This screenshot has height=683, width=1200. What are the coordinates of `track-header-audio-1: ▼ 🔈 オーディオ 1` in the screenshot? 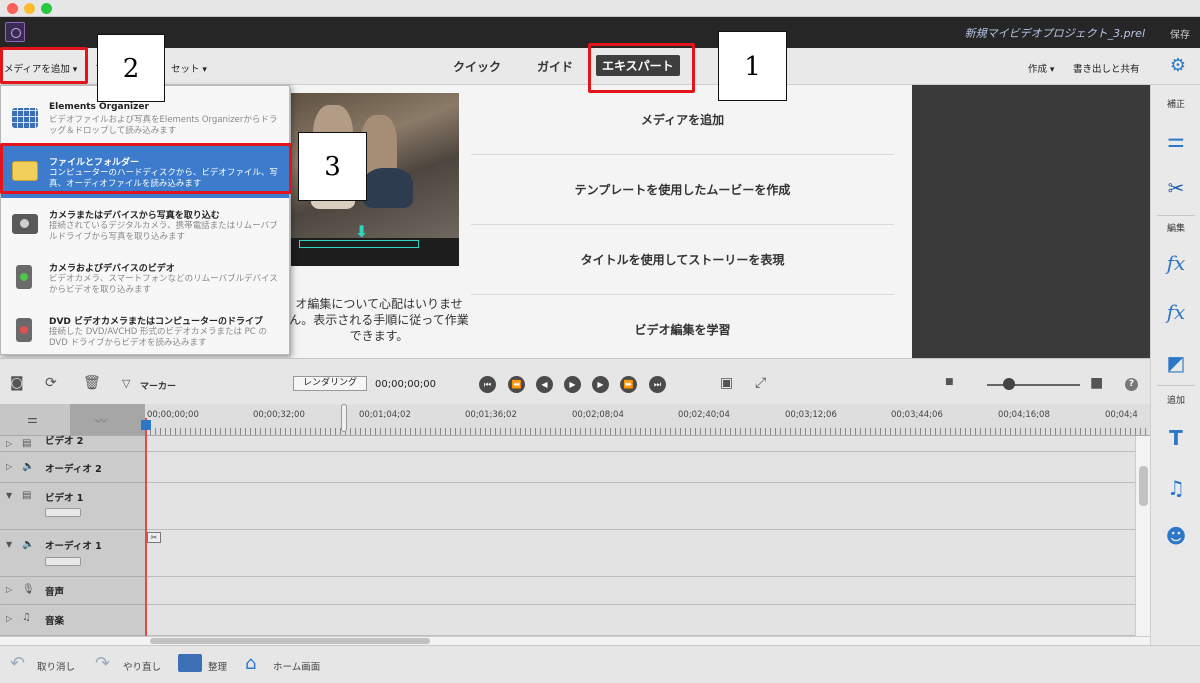 It's located at (72, 553).